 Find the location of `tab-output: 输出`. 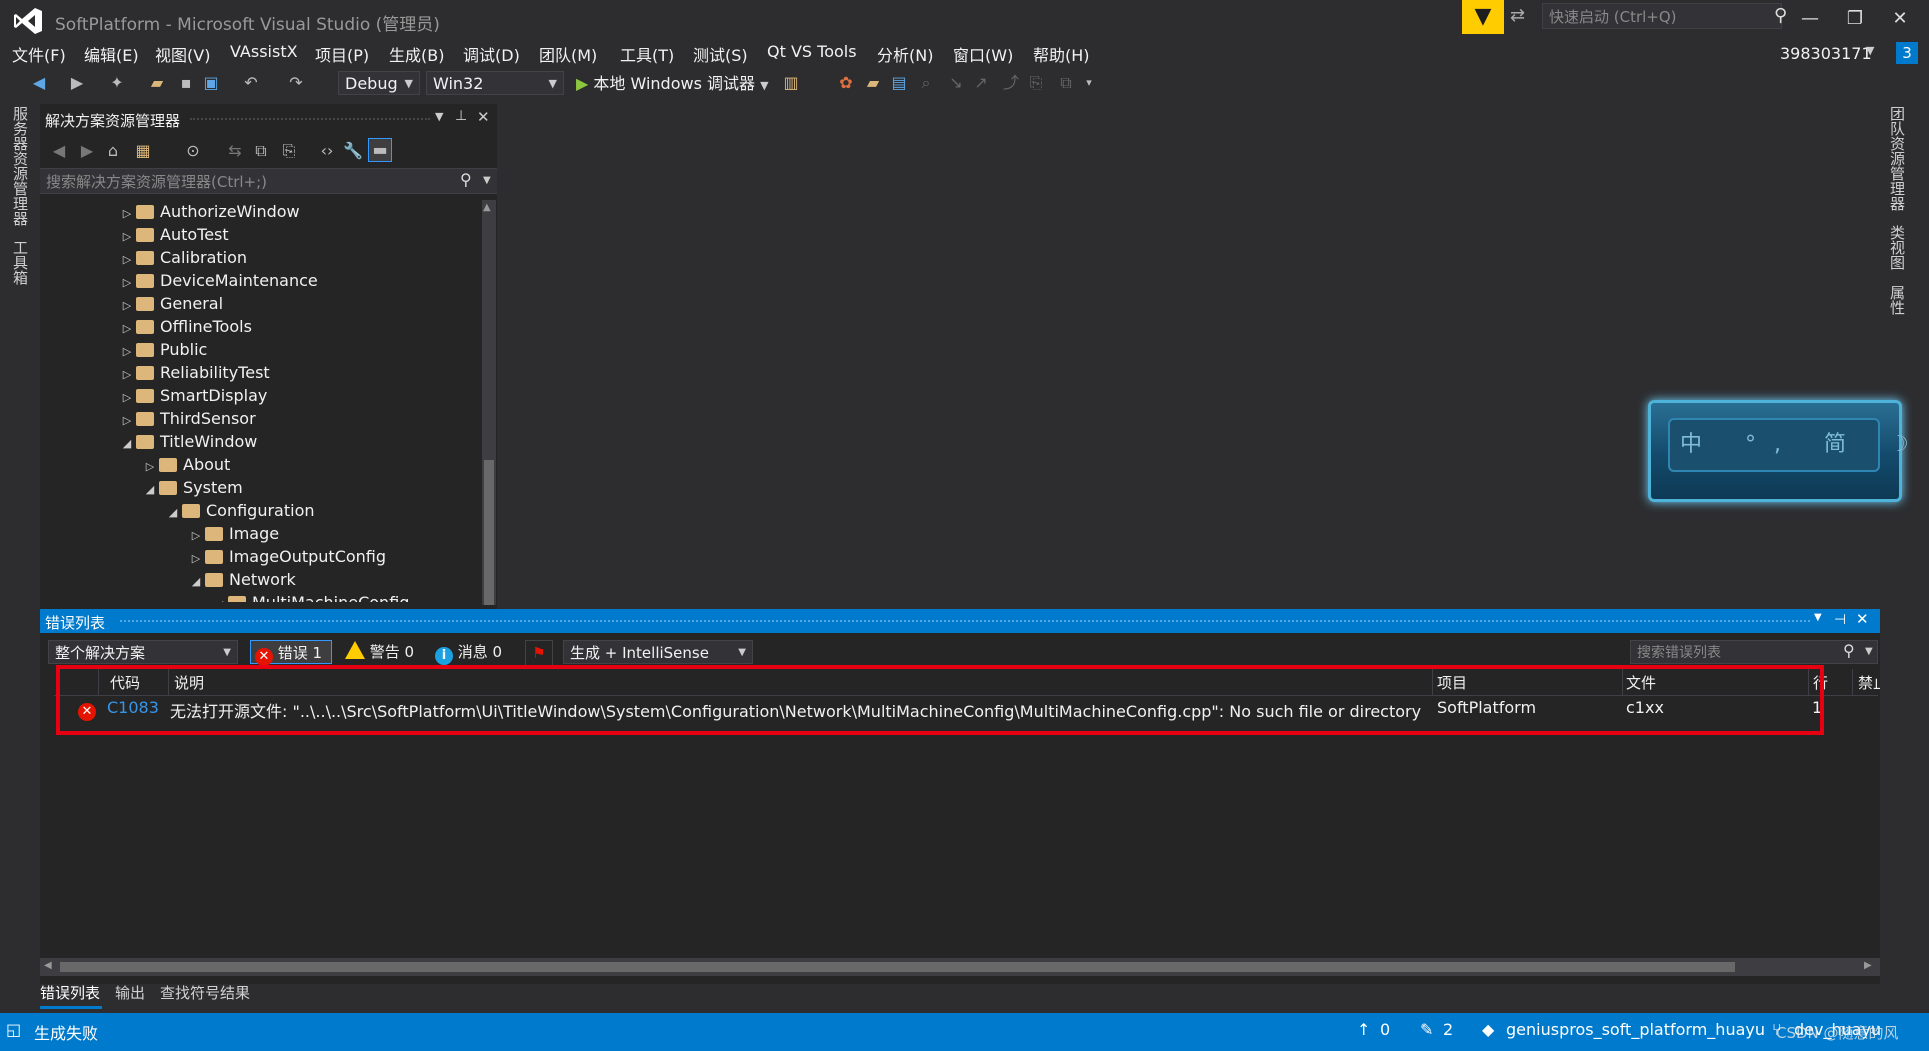

tab-output: 输出 is located at coordinates (130, 992).